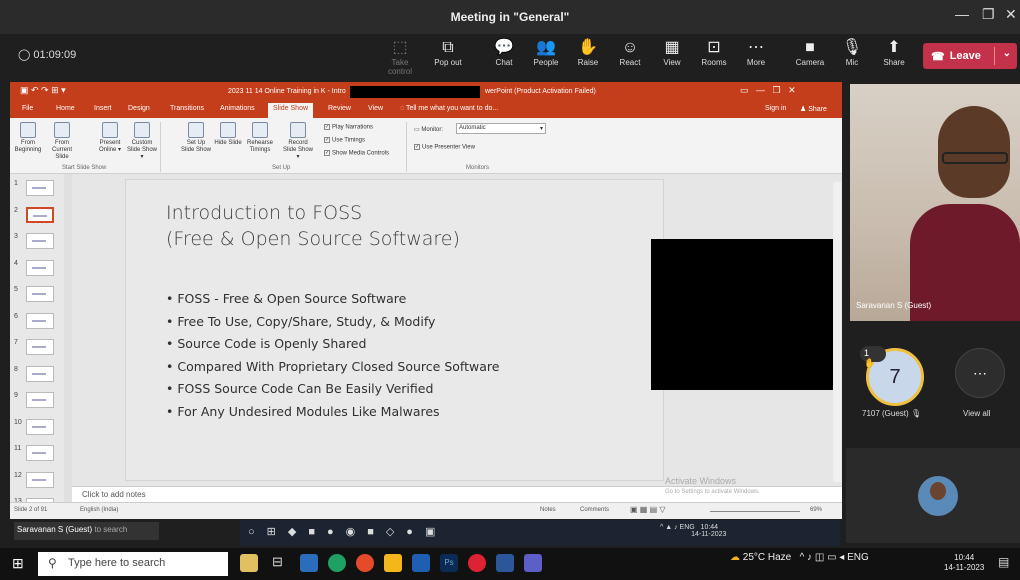  Describe the element at coordinates (18, 563) in the screenshot. I see `windows-start-icon: ⊞` at that location.